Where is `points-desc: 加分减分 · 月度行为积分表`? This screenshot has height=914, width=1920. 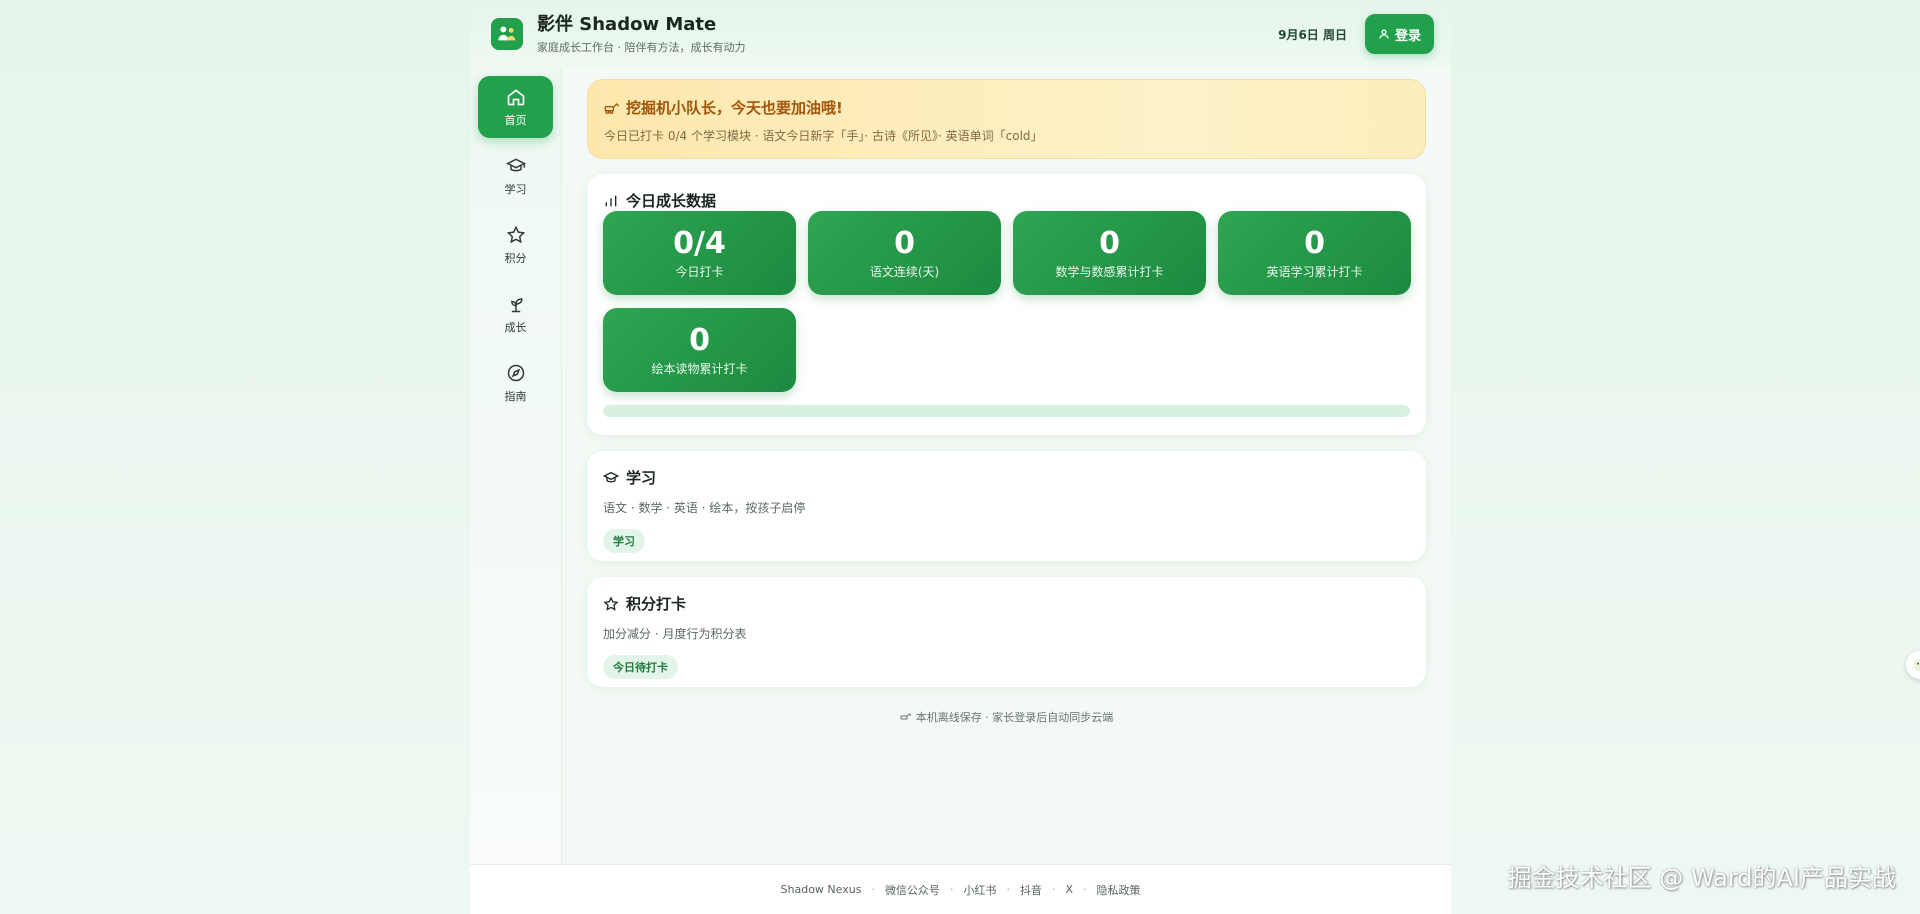
points-desc: 加分减分 · 月度行为积分表 is located at coordinates (675, 634).